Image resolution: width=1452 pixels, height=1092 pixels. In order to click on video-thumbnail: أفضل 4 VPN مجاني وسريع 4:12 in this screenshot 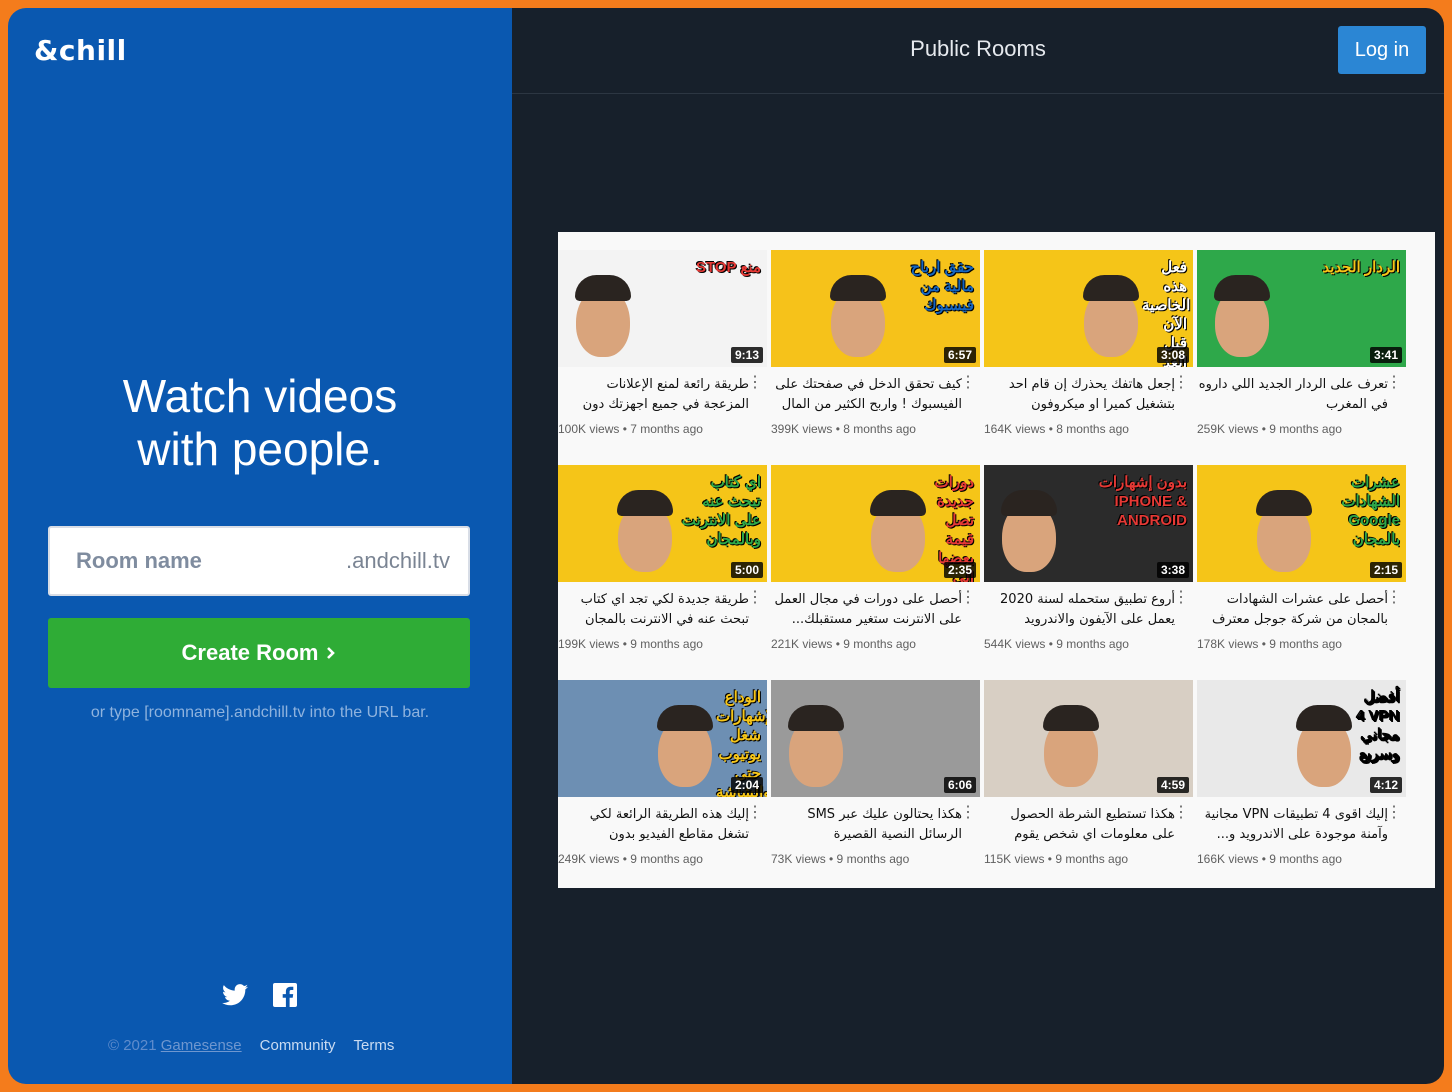, I will do `click(1301, 738)`.